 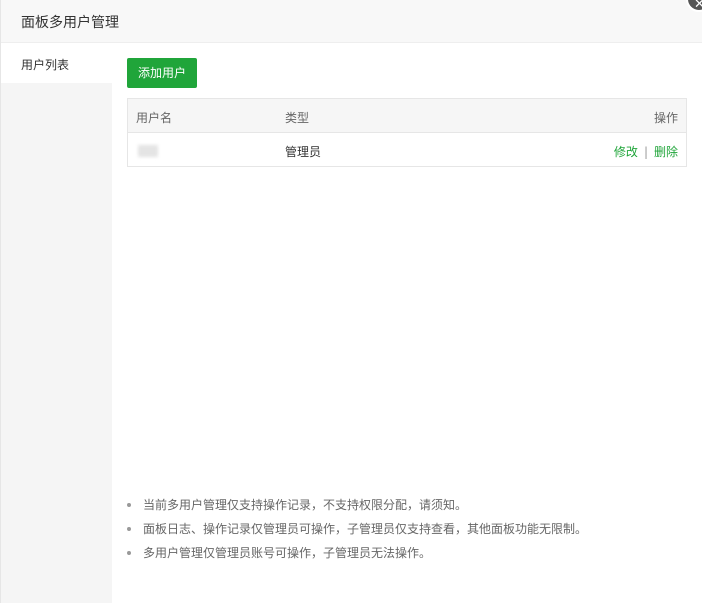 I want to click on close-icon: ✕, so click(x=698, y=6).